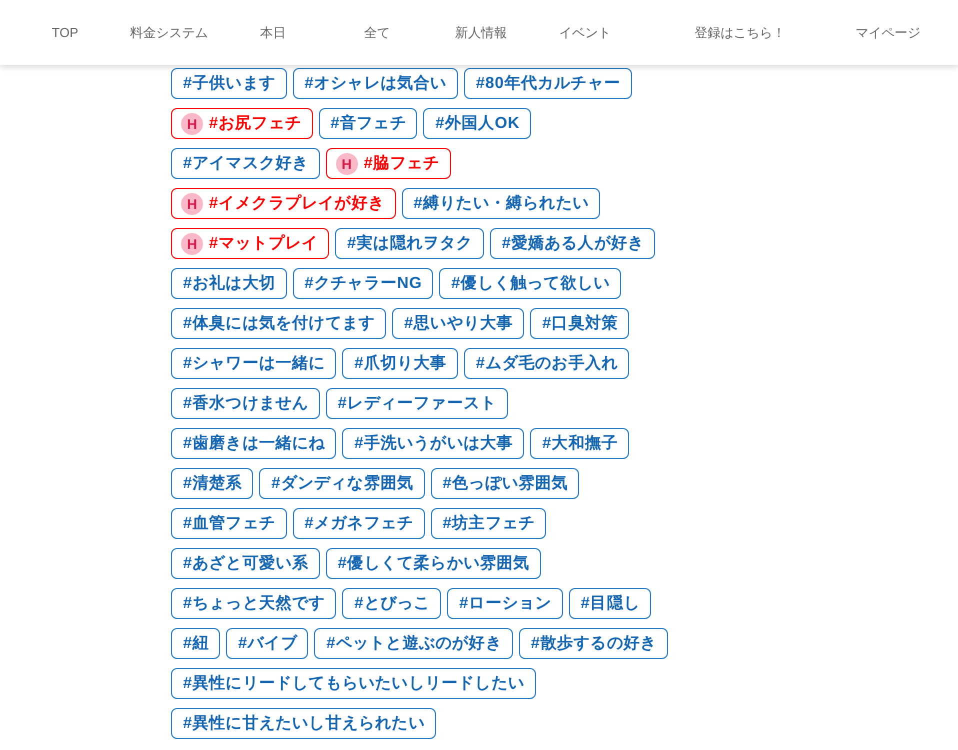 Image resolution: width=958 pixels, height=750 pixels. What do you see at coordinates (488, 523) in the screenshot?
I see `tag-link: #坊主フェチ` at bounding box center [488, 523].